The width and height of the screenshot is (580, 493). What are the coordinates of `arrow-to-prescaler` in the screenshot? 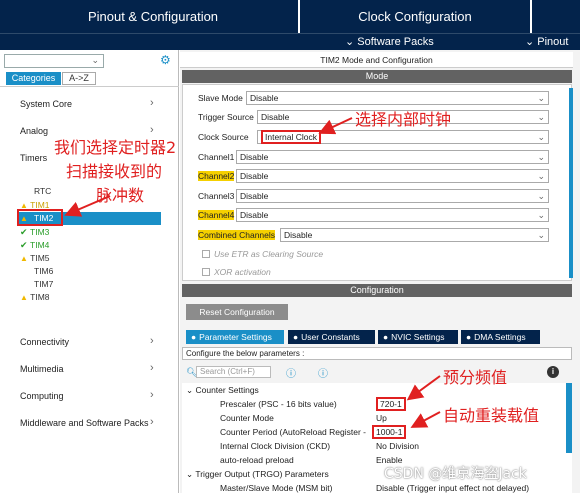 It's located at (423, 388).